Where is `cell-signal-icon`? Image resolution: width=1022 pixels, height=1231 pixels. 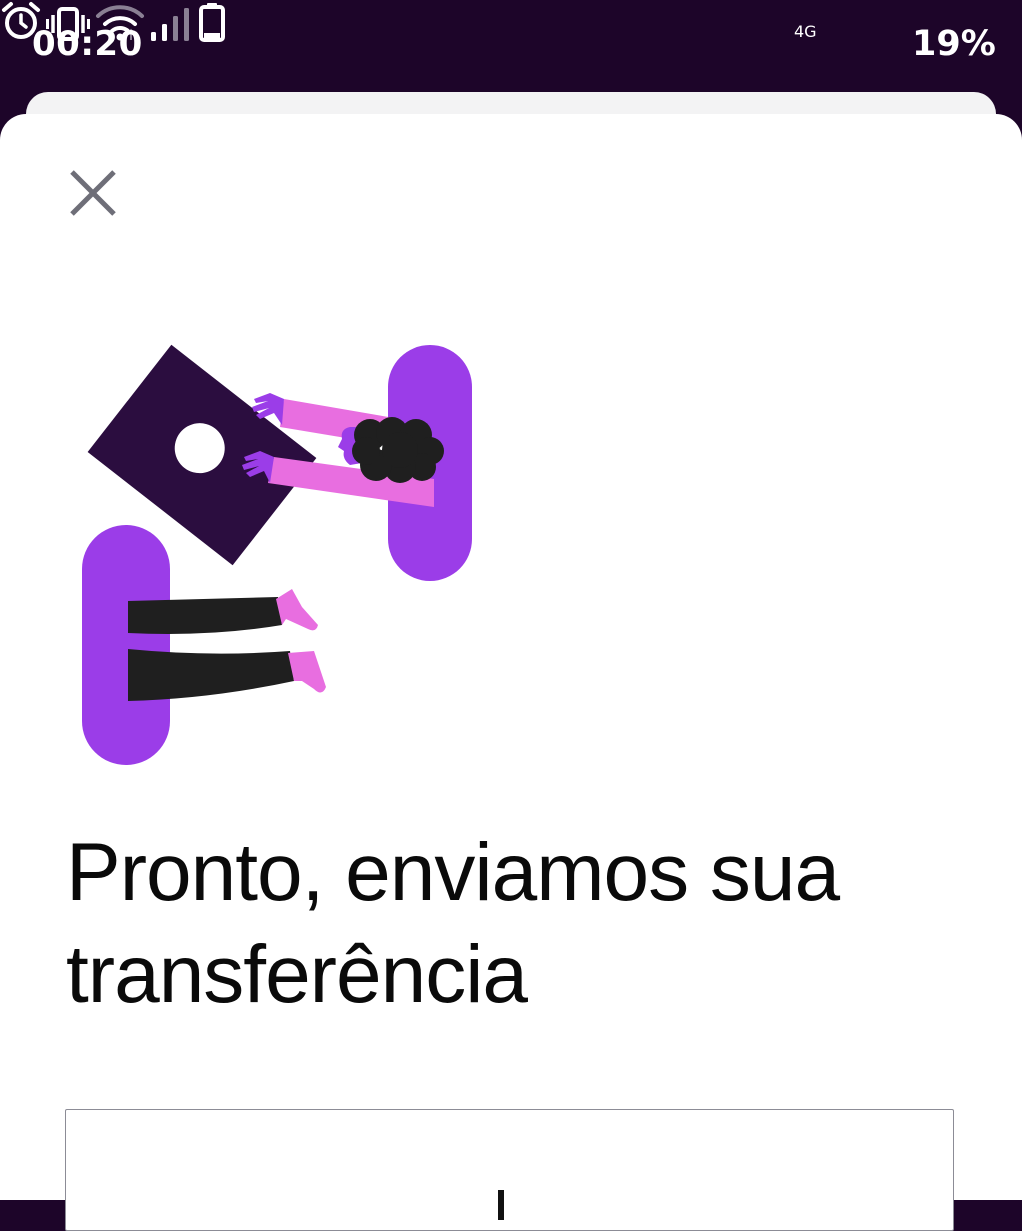
cell-signal-icon is located at coordinates (170, 24).